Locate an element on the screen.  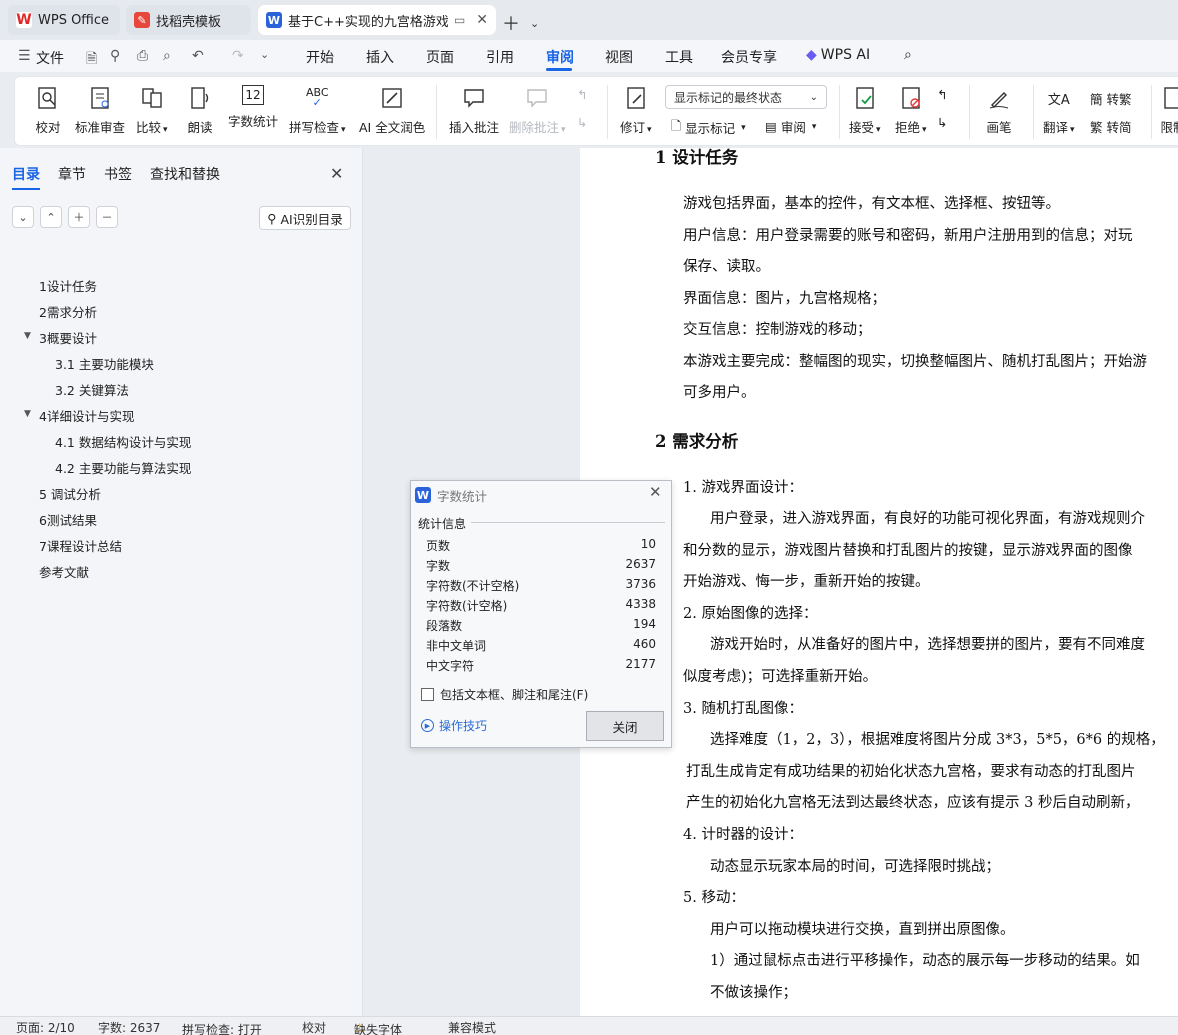
remove-heading-button: － is located at coordinates (107, 217).